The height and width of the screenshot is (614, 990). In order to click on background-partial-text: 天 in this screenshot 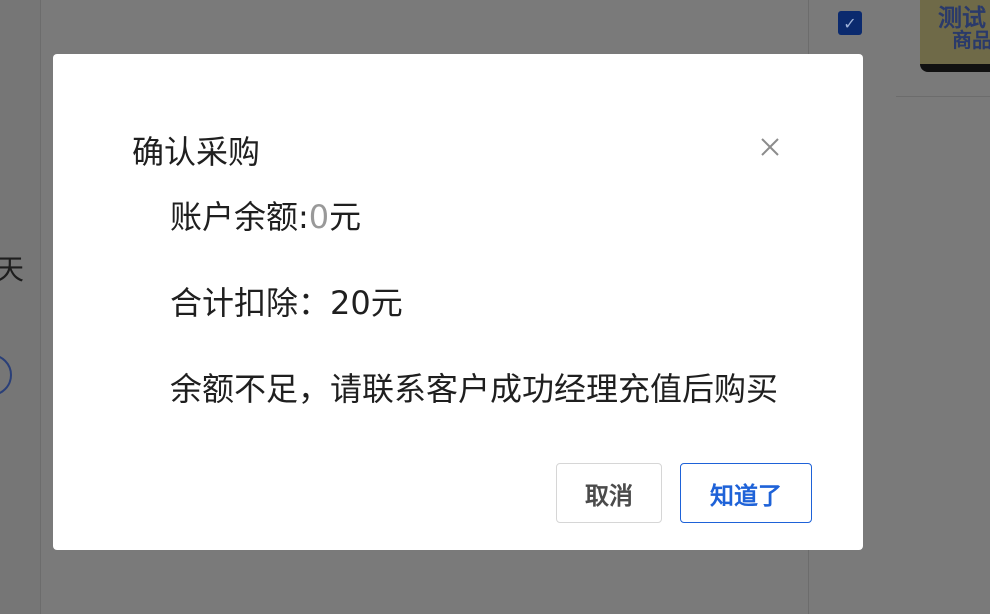, I will do `click(12, 269)`.